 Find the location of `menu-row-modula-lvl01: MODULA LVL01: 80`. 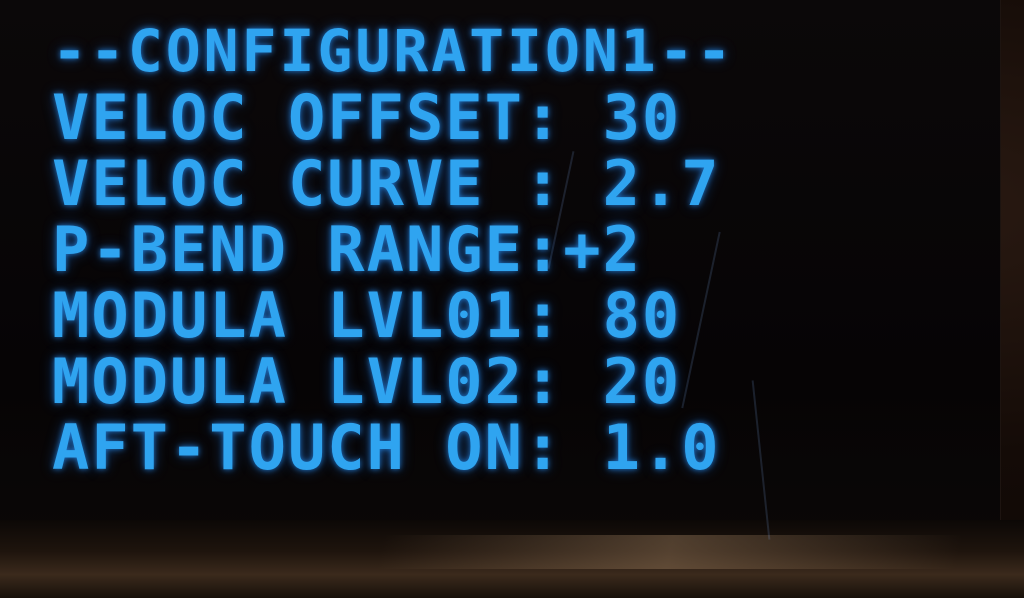

menu-row-modula-lvl01: MODULA LVL01: 80 is located at coordinates (393, 315).